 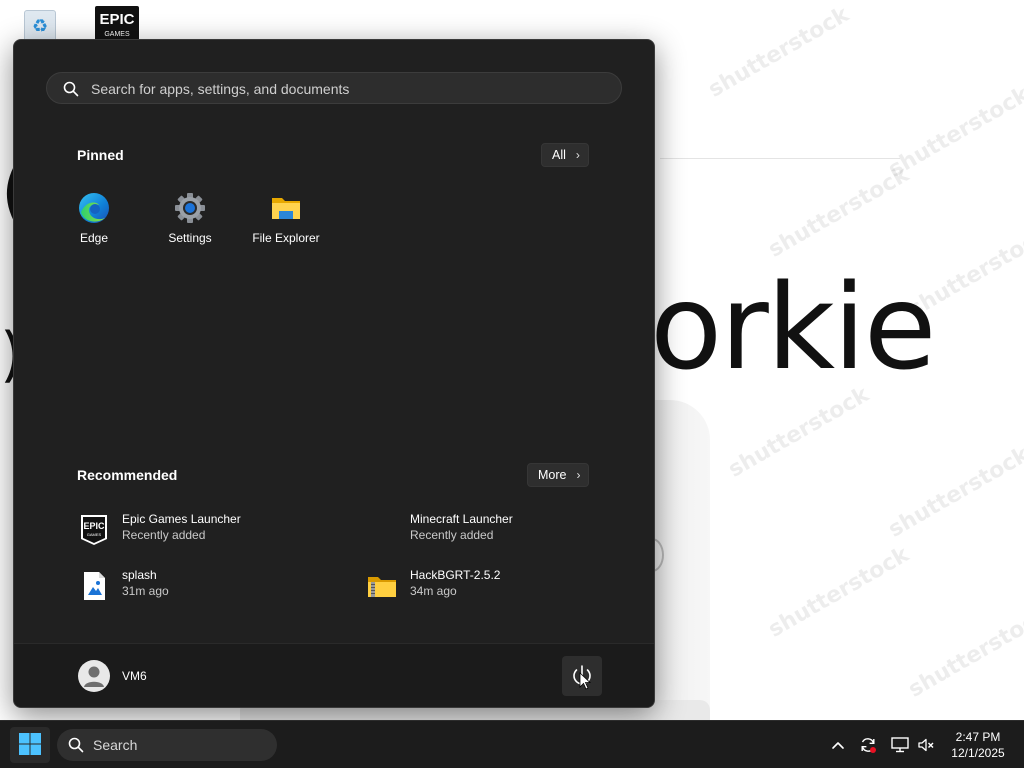 I want to click on recommended-title: Recommended, so click(x=127, y=475).